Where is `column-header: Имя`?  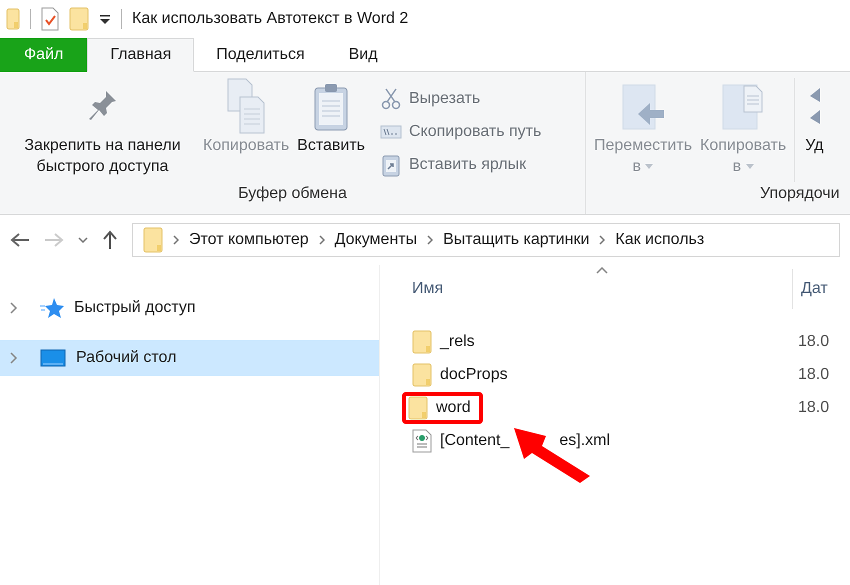 column-header: Имя is located at coordinates (602, 289).